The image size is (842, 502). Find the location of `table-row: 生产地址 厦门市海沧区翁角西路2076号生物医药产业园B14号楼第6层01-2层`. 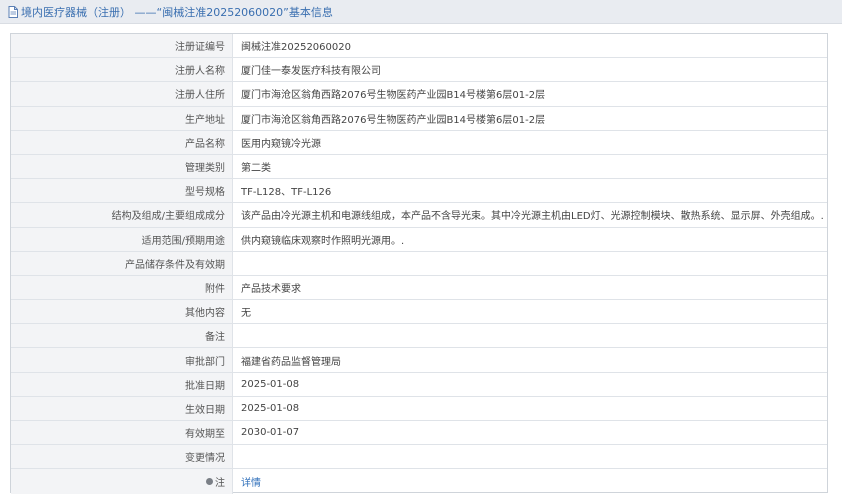

table-row: 生产地址 厦门市海沧区翁角西路2076号生物医药产业园B14号楼第6层01-2层 is located at coordinates (419, 118).